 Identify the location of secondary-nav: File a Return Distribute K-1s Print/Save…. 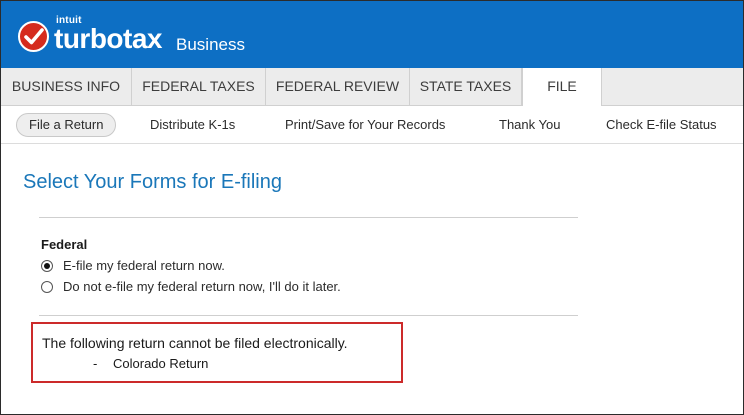
(372, 125).